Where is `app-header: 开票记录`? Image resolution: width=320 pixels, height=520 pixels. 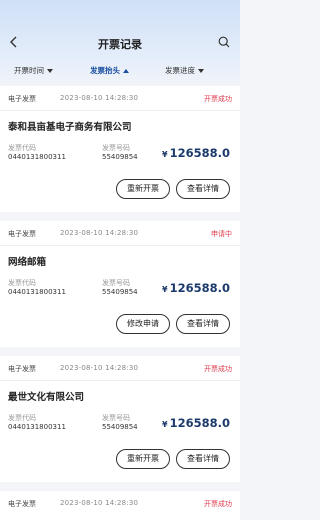
app-header: 开票记录 is located at coordinates (120, 43).